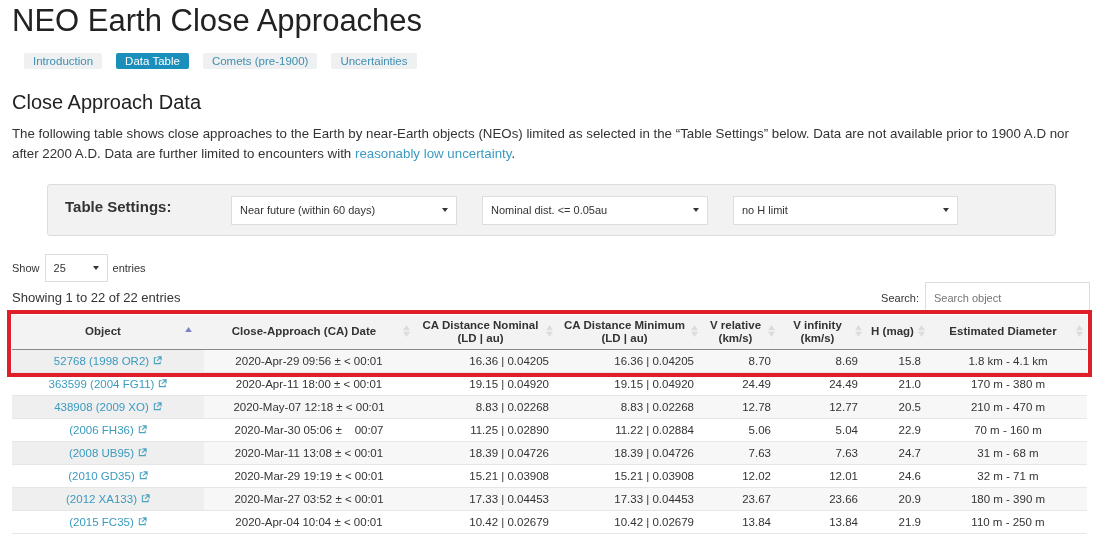 This screenshot has height=540, width=1100. I want to click on table-cell: 2020-Mar-30 05:06 ± 00:07, so click(309, 429).